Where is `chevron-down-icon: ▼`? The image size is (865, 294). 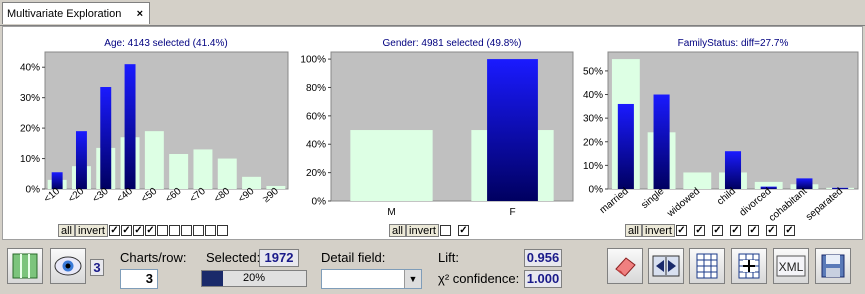 chevron-down-icon: ▼ is located at coordinates (412, 279).